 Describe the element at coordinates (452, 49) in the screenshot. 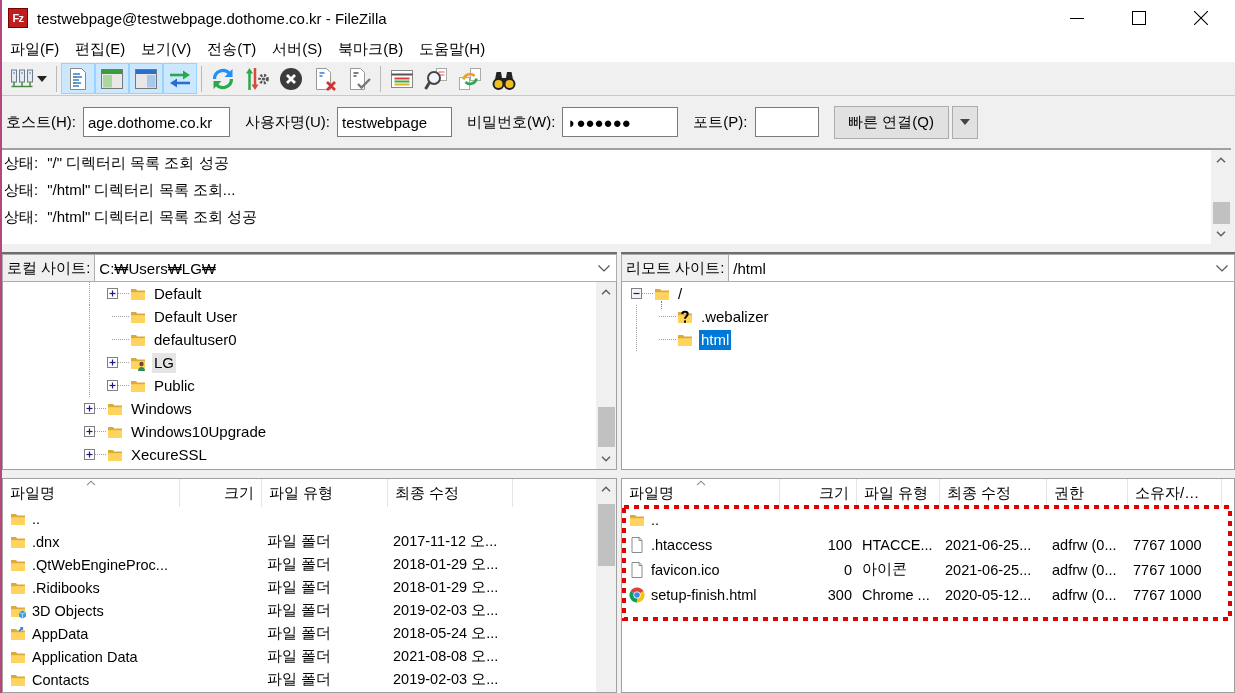

I see `menu-item: 도움말(H)` at that location.